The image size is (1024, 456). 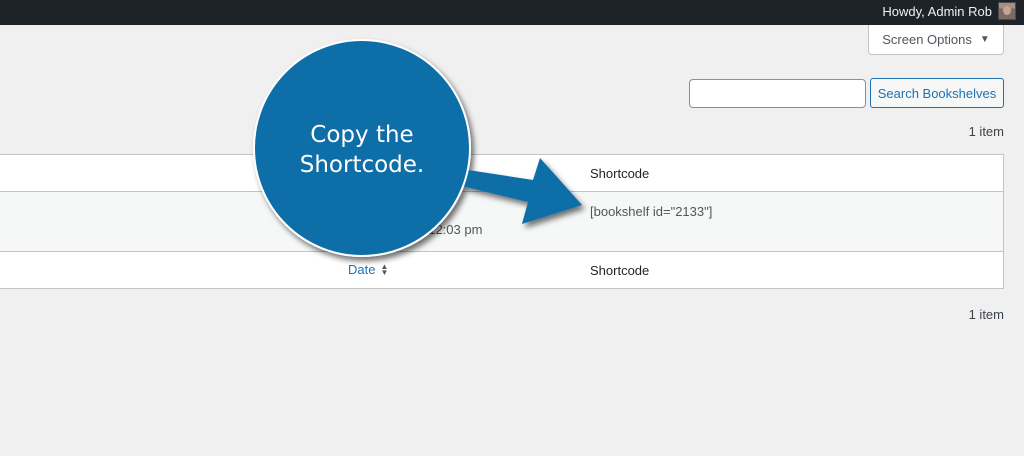 What do you see at coordinates (362, 269) in the screenshot?
I see `column-footer-date-label: Date` at bounding box center [362, 269].